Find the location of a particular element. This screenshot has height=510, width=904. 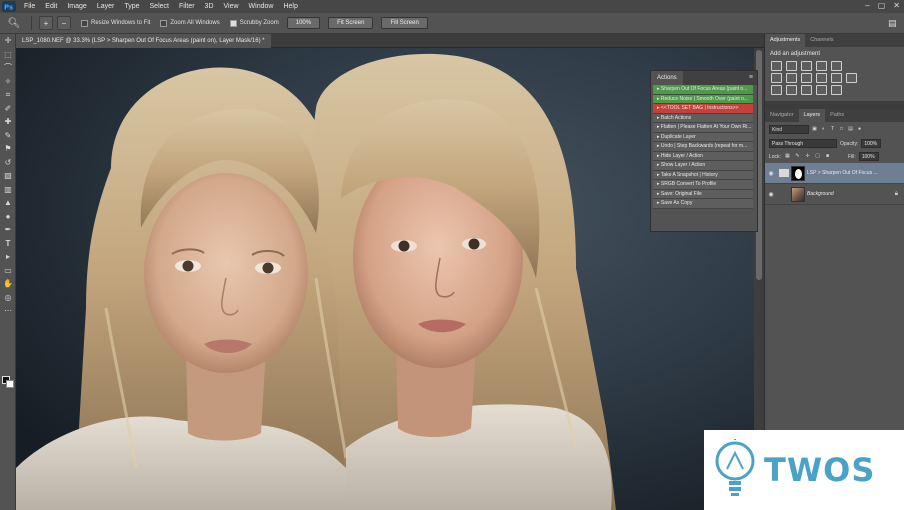

layer-row-background: ◉ Background 🔒︎ is located at coordinates (834, 194).